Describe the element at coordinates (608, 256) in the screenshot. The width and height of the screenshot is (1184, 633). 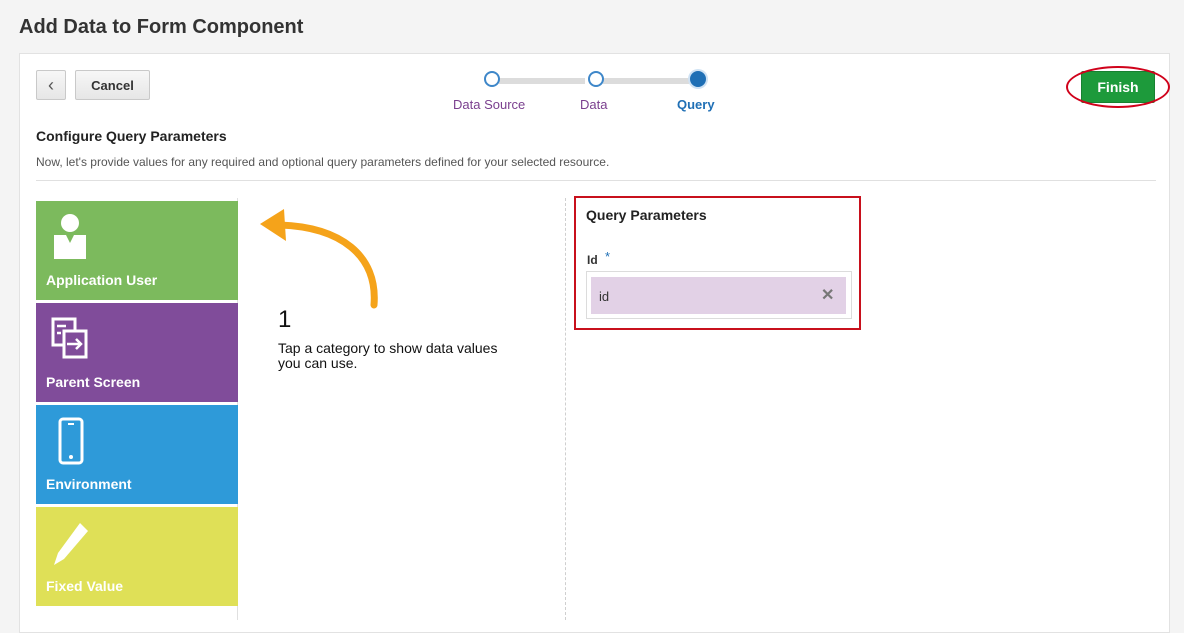
I see `required-marker: *` at that location.